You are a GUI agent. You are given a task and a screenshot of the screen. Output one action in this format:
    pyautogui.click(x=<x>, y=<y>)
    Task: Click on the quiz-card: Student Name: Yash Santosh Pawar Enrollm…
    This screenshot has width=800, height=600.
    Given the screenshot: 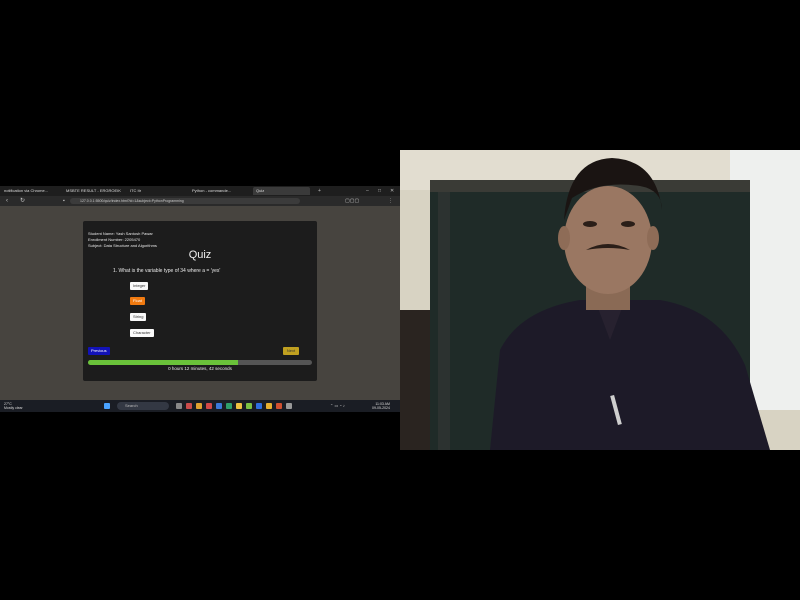 What is the action you would take?
    pyautogui.click(x=200, y=301)
    